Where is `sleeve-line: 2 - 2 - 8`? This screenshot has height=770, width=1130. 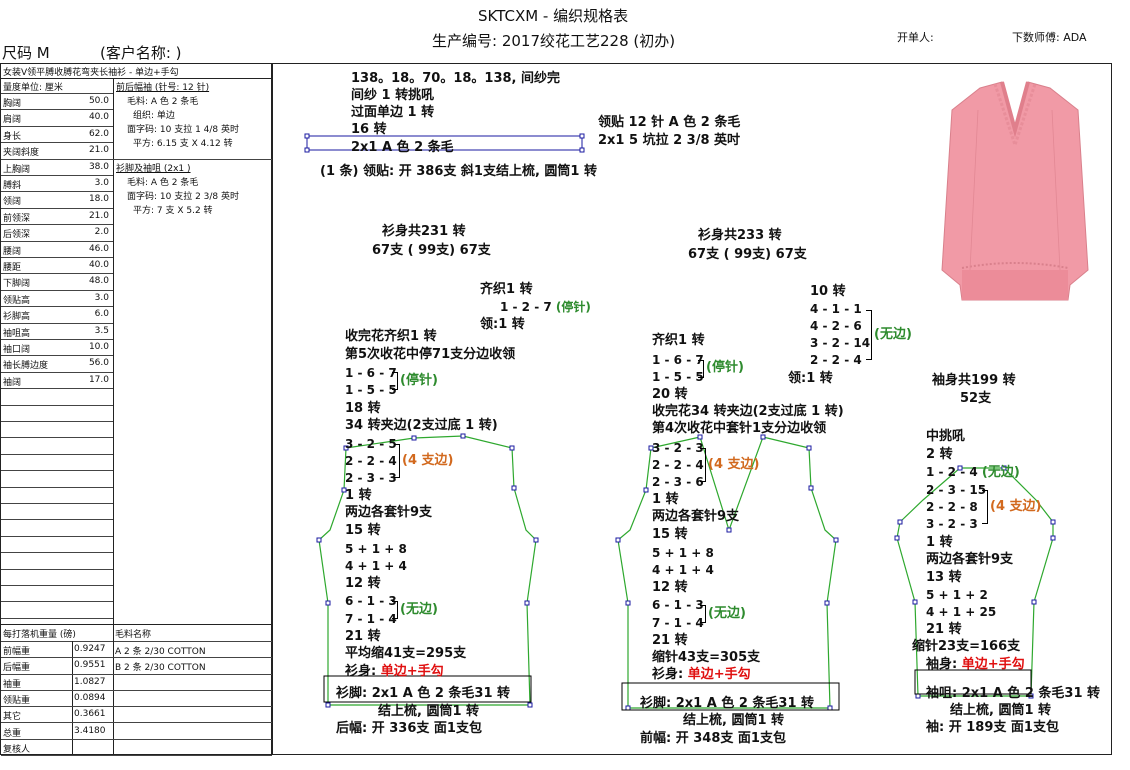 sleeve-line: 2 - 2 - 8 is located at coordinates (952, 507).